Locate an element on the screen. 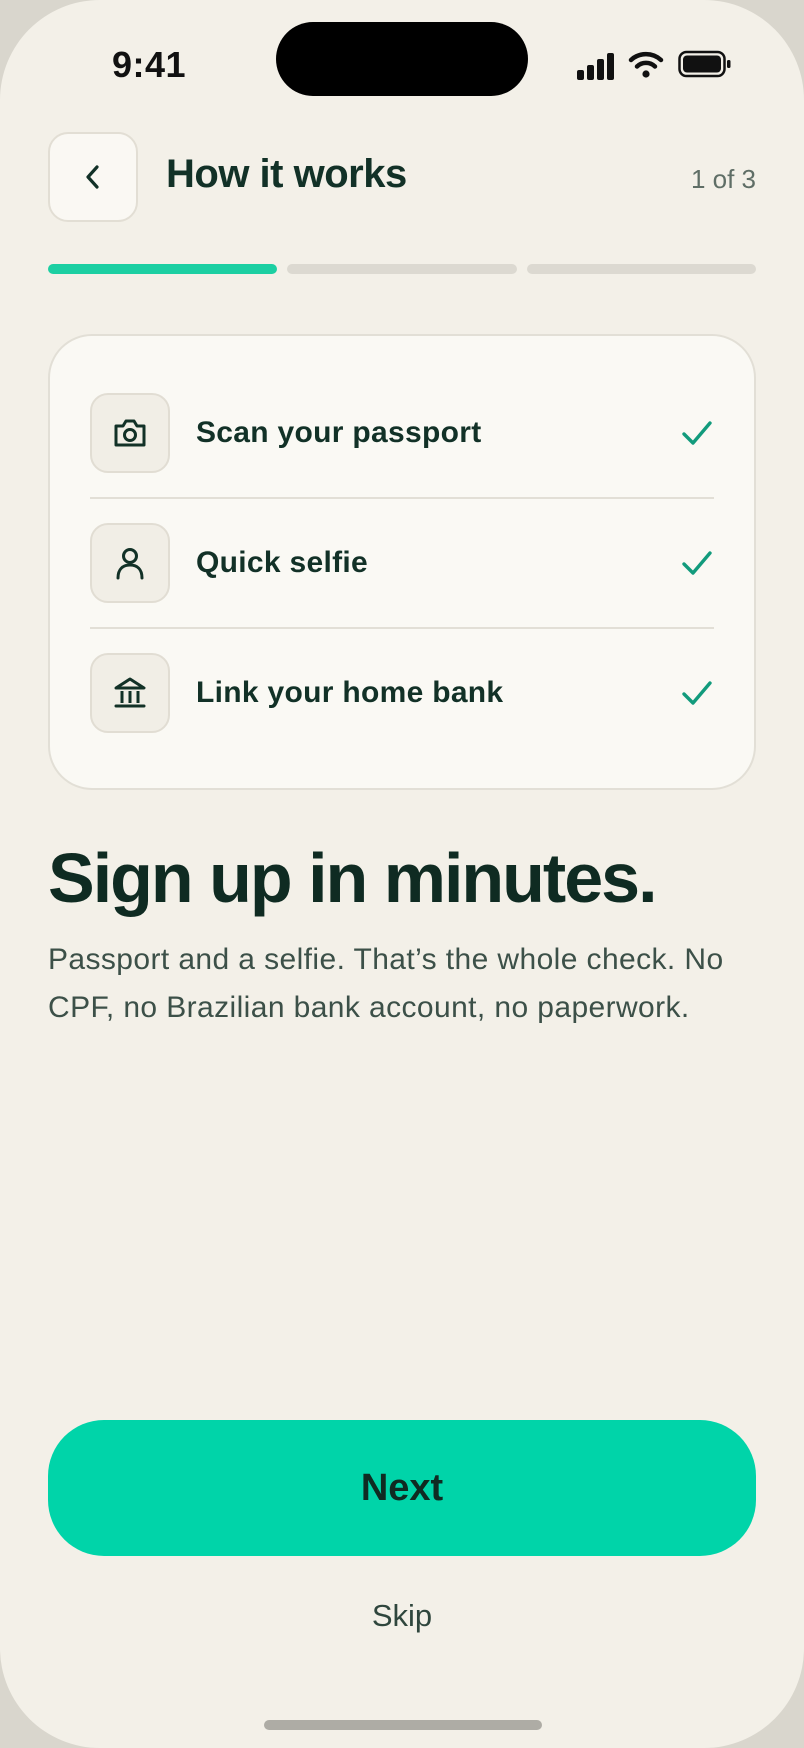 This screenshot has height=1748, width=804. next-button: Next is located at coordinates (402, 1488).